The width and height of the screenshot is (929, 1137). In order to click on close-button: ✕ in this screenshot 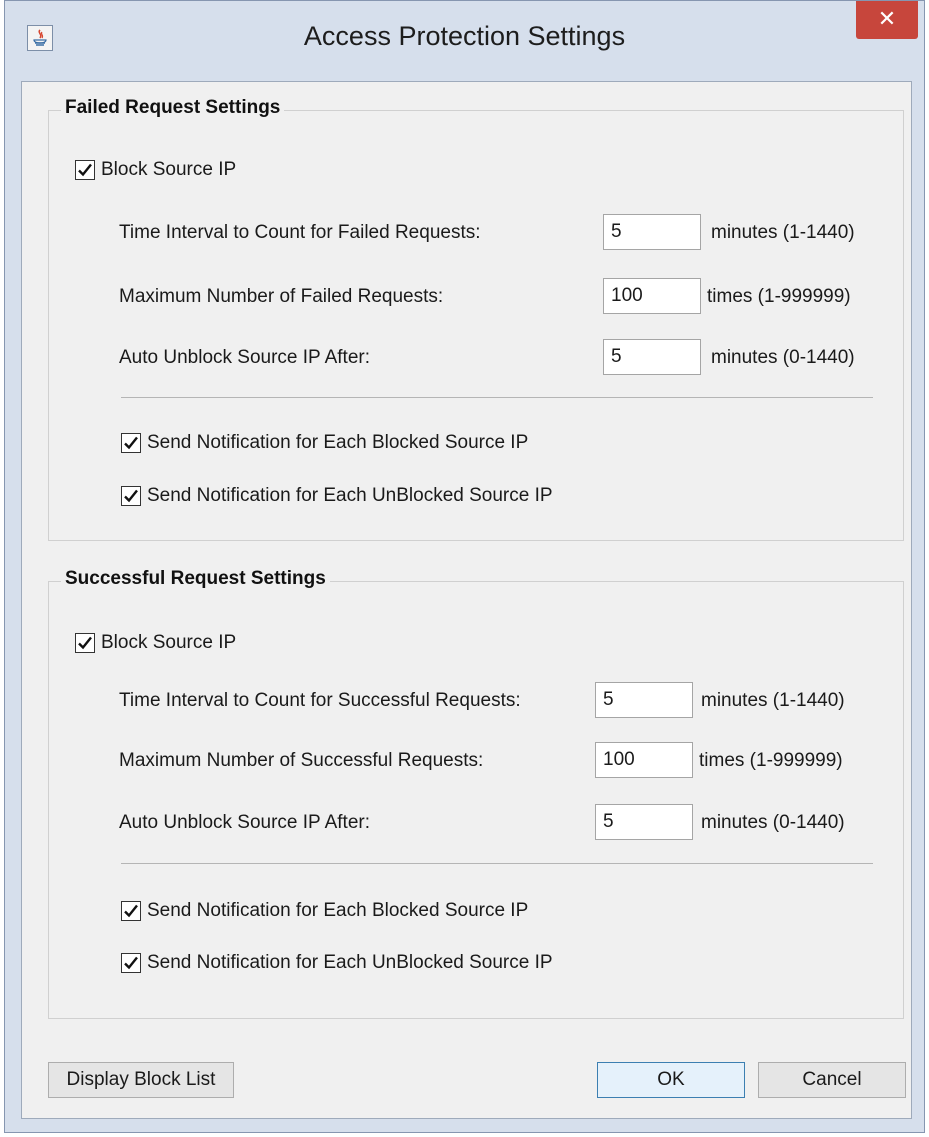, I will do `click(887, 20)`.